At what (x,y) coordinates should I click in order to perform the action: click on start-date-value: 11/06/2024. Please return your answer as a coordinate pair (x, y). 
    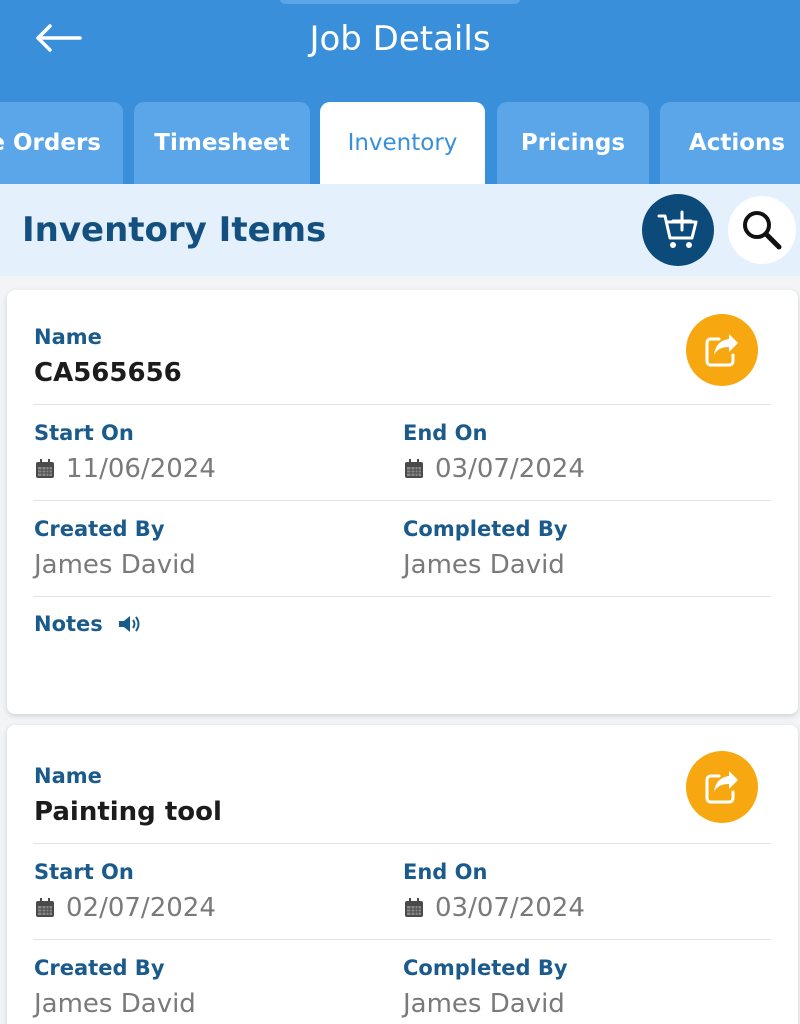
    Looking at the image, I should click on (141, 469).